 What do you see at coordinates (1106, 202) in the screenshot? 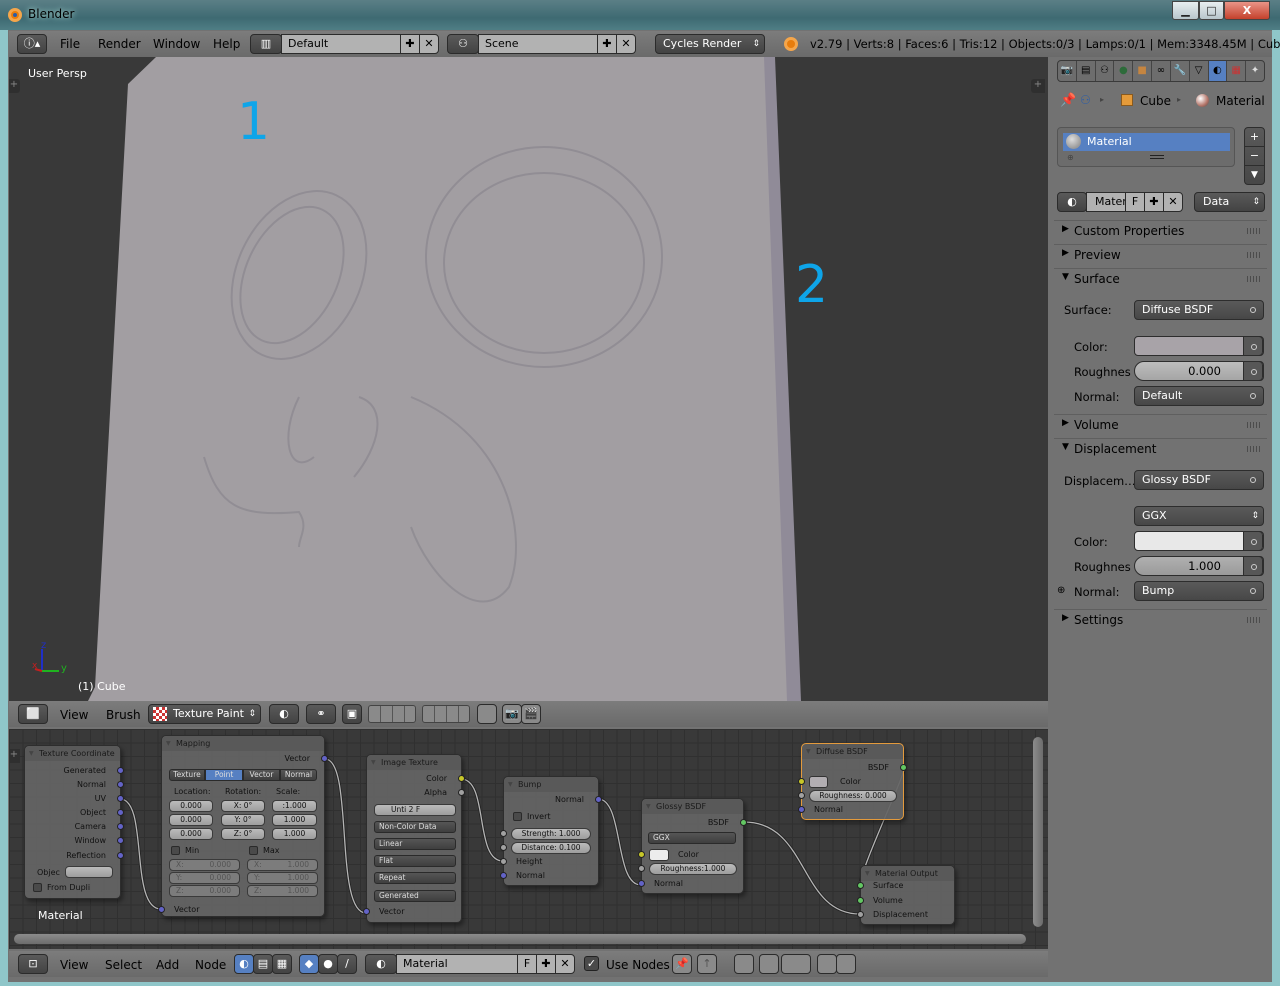
I see `material-name-field: Mater` at bounding box center [1106, 202].